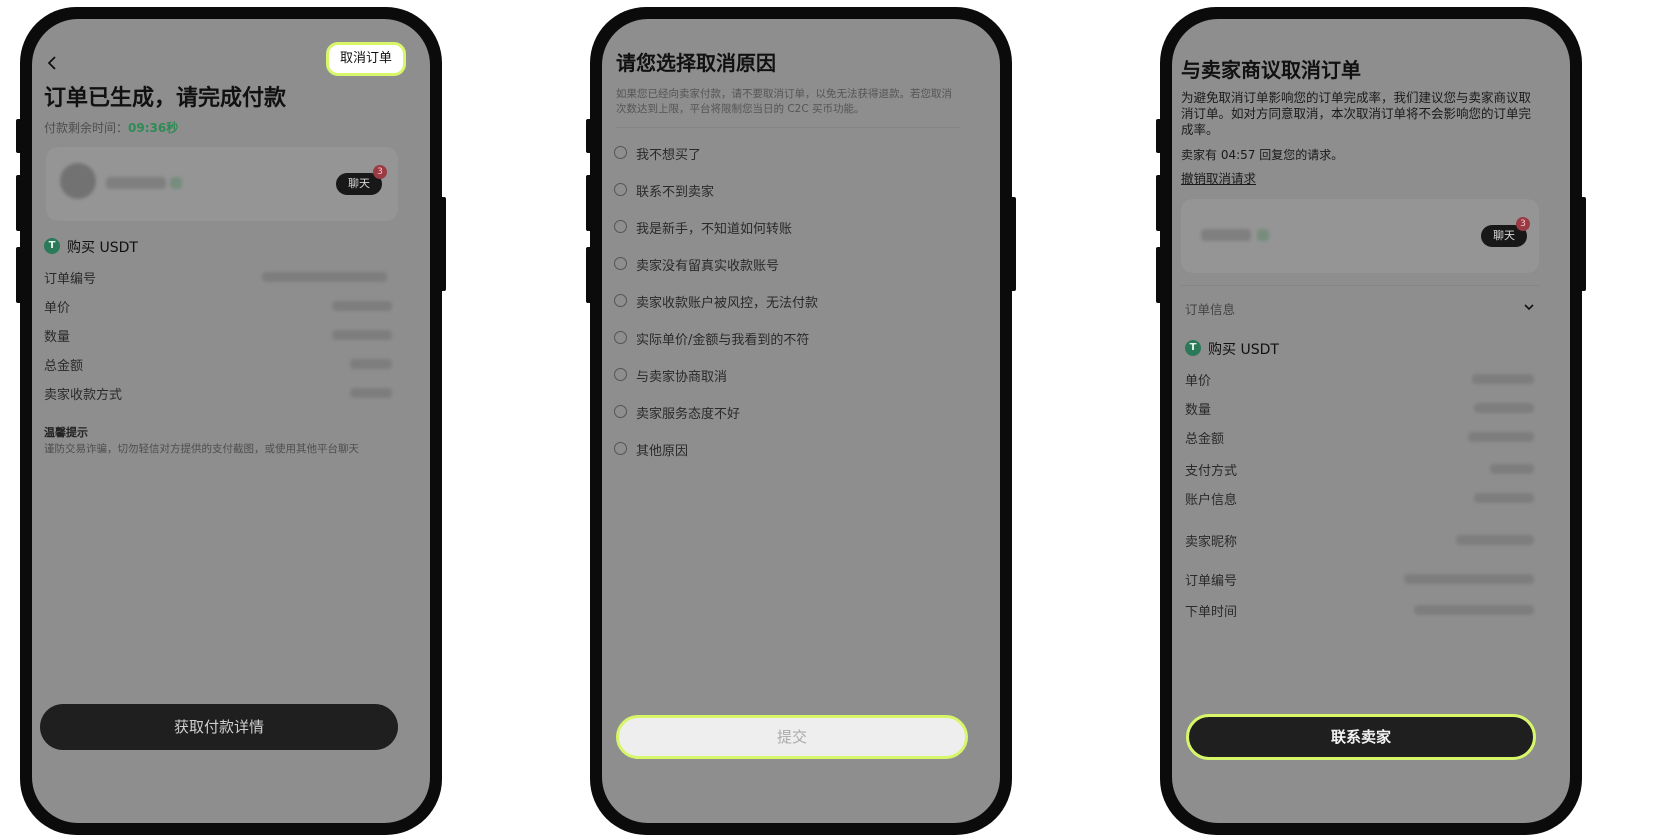  Describe the element at coordinates (1210, 309) in the screenshot. I see `order-info-label: 订单信息` at that location.